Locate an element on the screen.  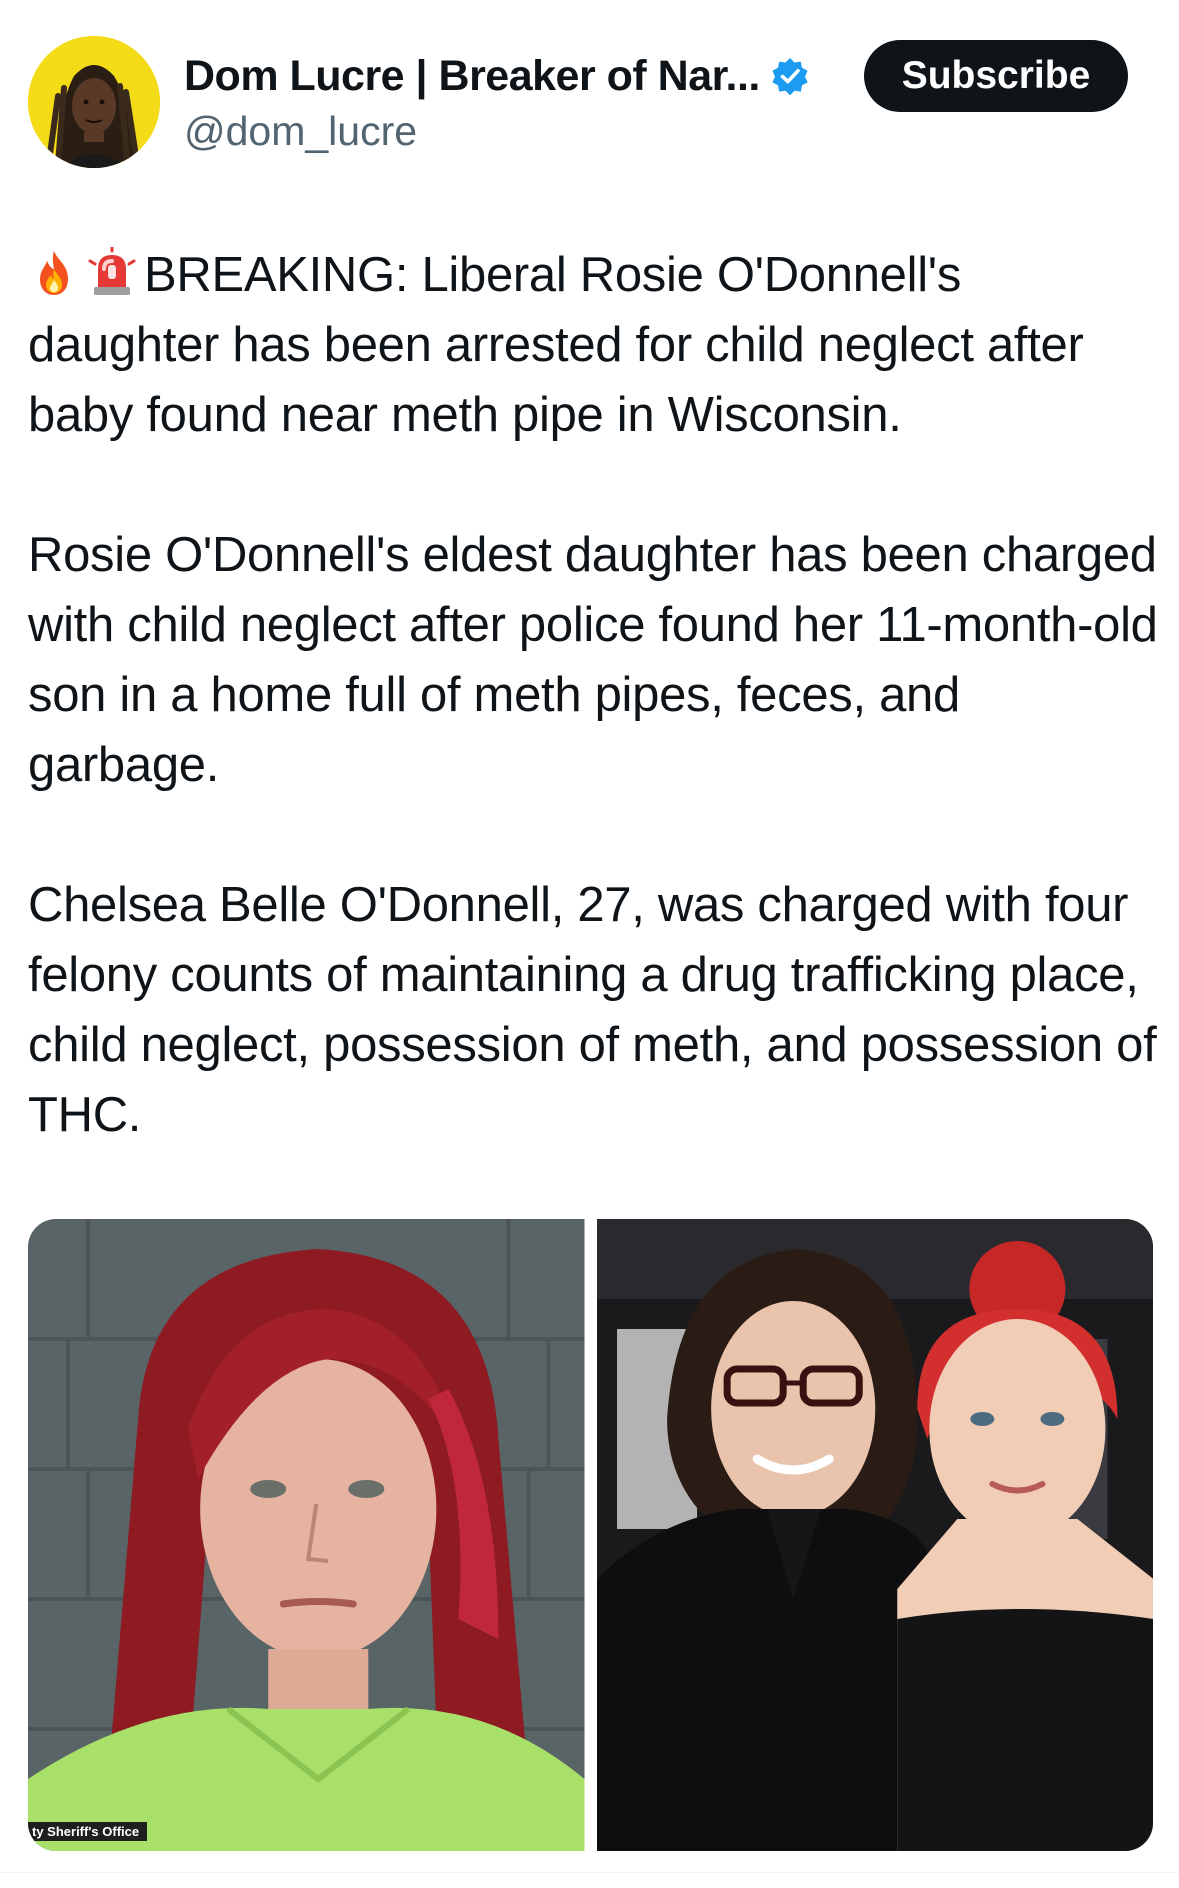
author-avatar is located at coordinates (94, 102).